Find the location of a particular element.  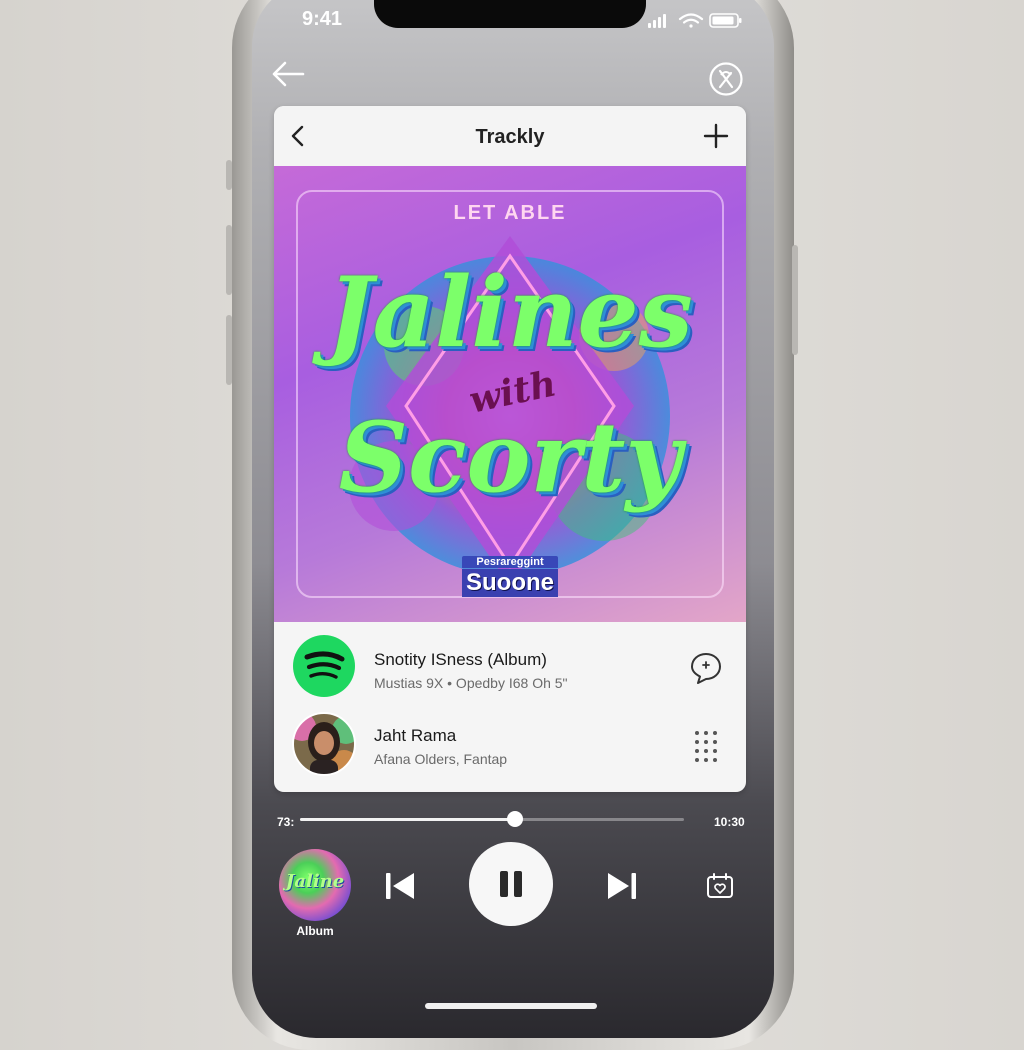

skip-forward-icon is located at coordinates (622, 886).